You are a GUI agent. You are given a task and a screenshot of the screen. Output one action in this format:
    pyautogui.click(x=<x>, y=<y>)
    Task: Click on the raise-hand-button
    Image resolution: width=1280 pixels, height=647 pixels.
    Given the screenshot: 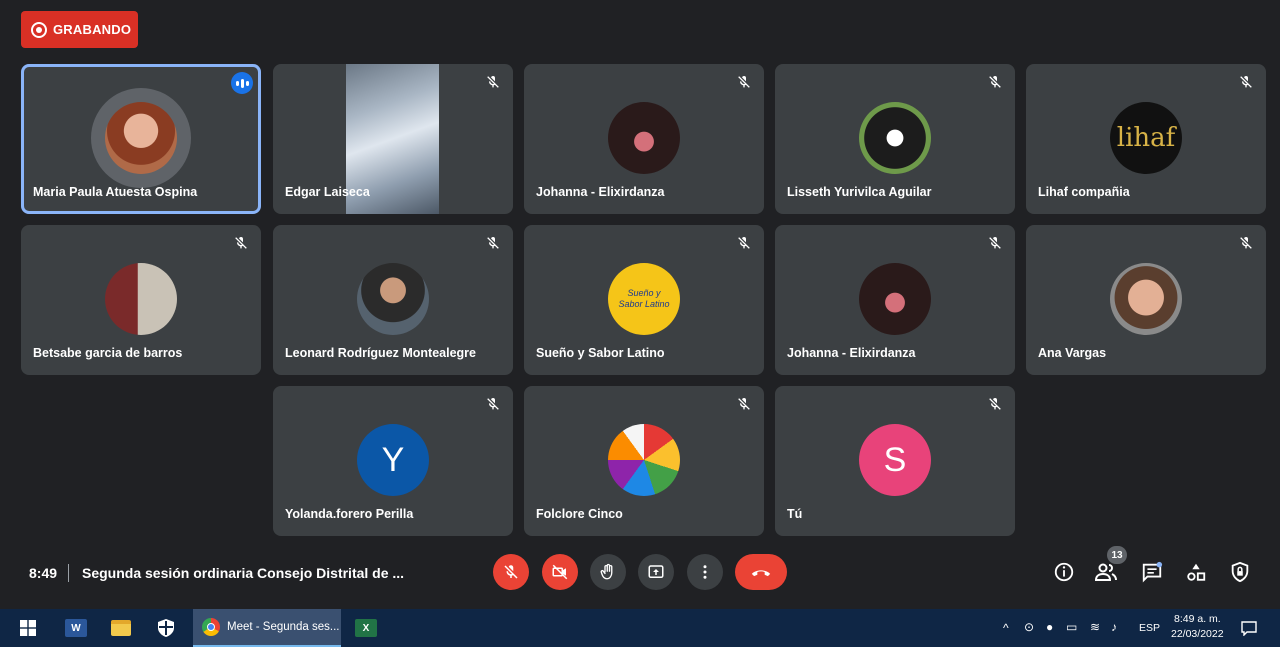 What is the action you would take?
    pyautogui.click(x=608, y=572)
    